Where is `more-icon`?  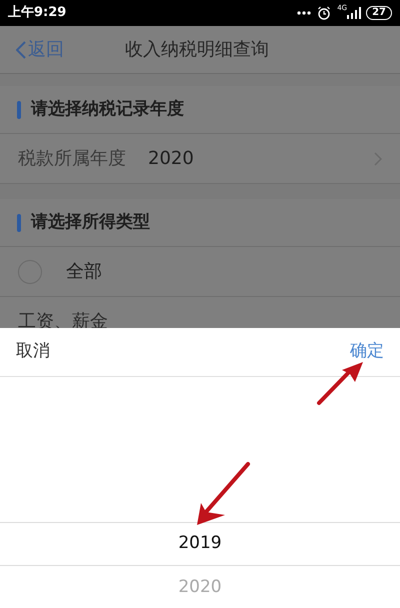 more-icon is located at coordinates (304, 13).